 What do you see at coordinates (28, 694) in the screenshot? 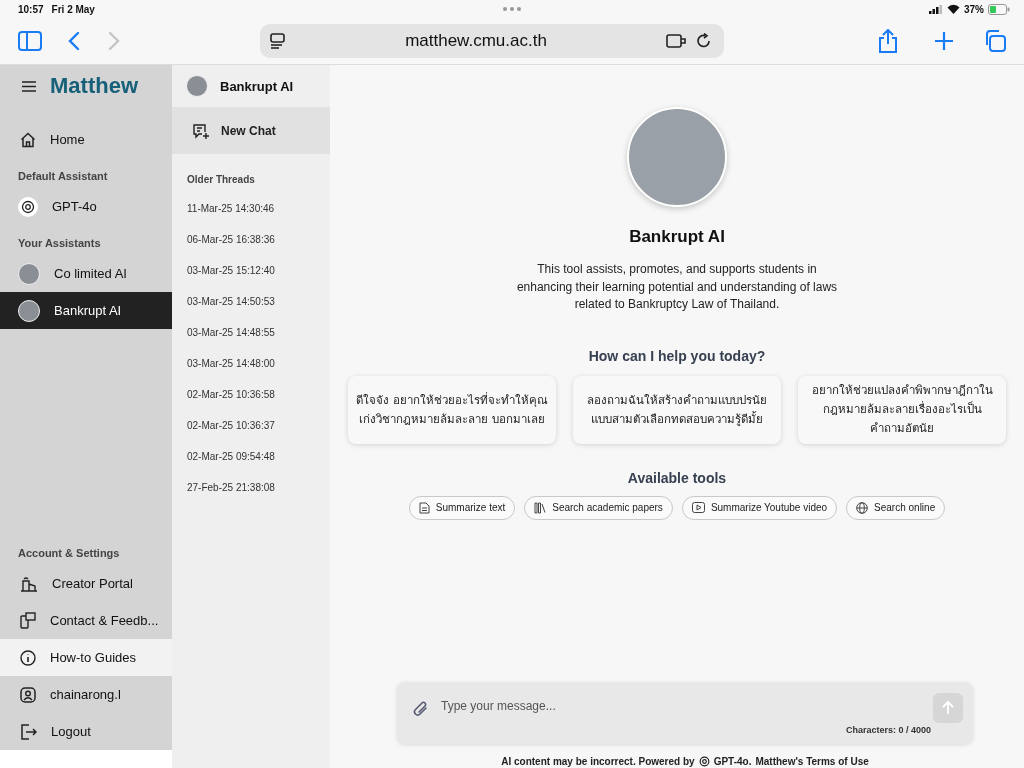
I see `user-icon` at bounding box center [28, 694].